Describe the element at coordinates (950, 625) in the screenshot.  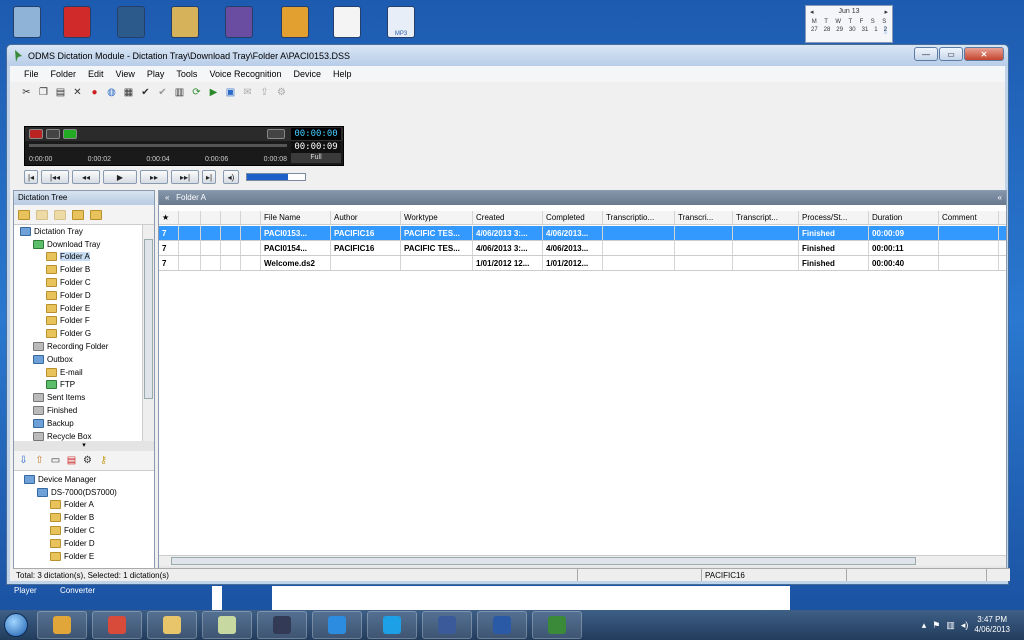
I see `network-icon: ▥` at that location.